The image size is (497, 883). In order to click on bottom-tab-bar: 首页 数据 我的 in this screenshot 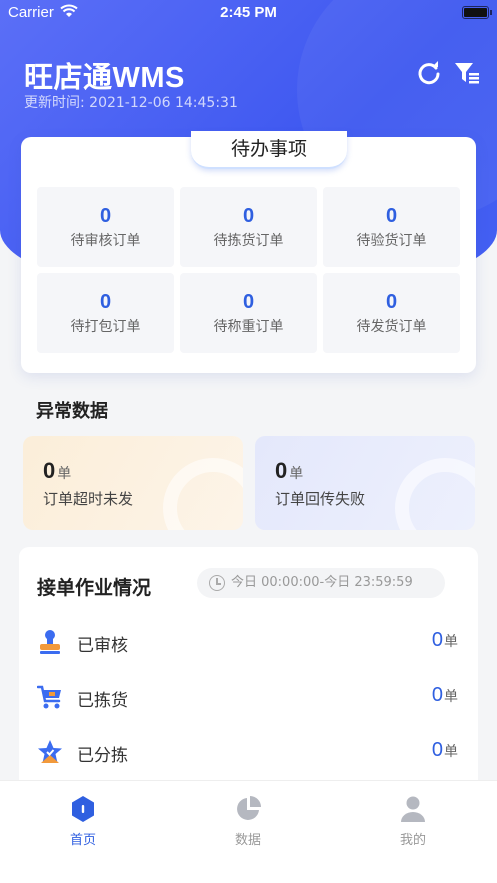, I will do `click(248, 831)`.